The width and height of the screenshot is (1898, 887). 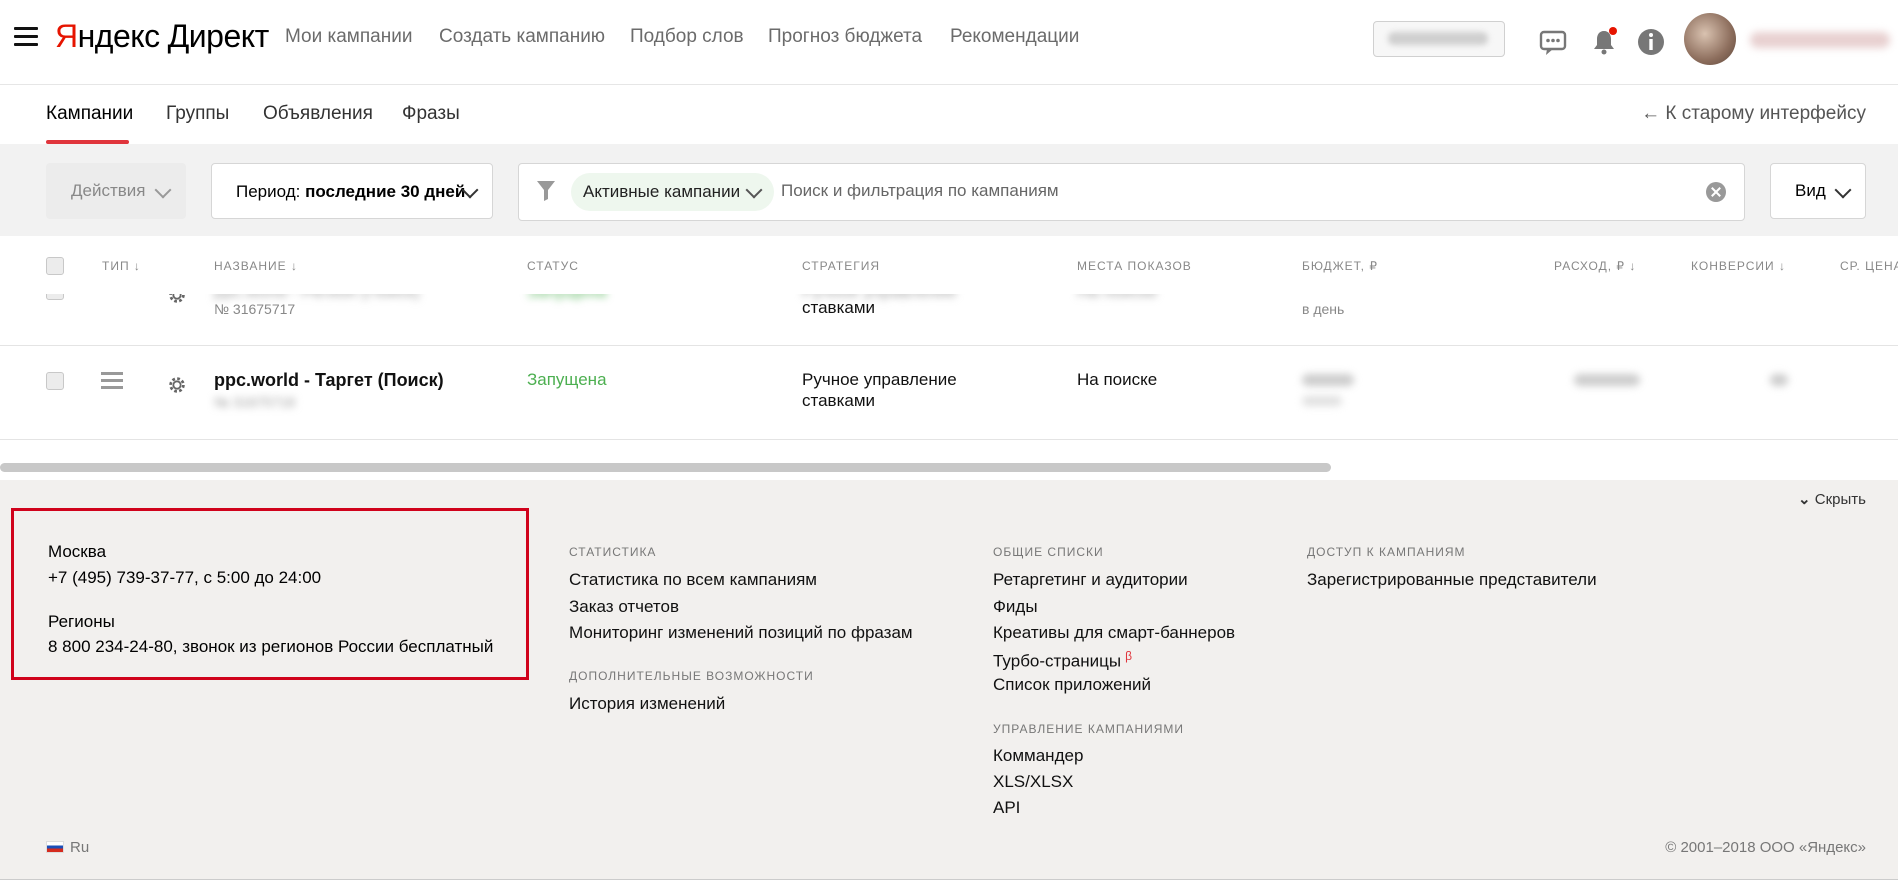 I want to click on contact-city-phone: +7 (495) 739-37-77, с 5:00 до 24:00, so click(x=185, y=577).